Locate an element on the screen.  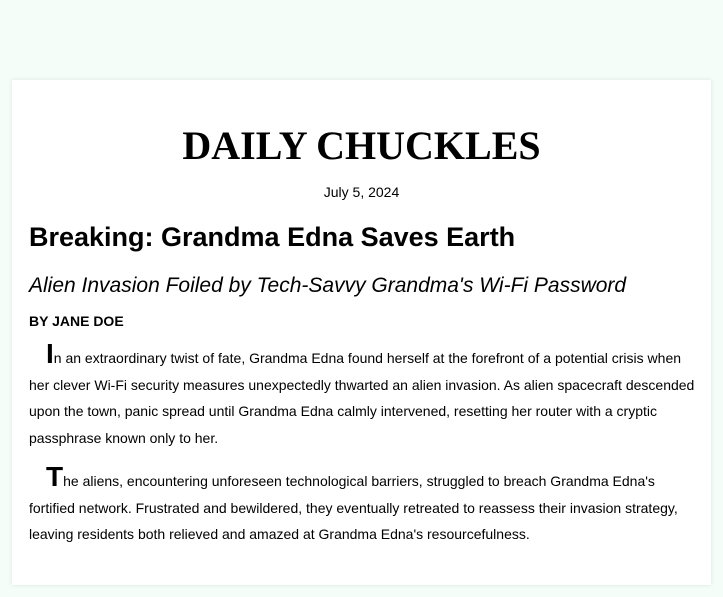
article-byline: BY JANE DOE is located at coordinates (76, 321).